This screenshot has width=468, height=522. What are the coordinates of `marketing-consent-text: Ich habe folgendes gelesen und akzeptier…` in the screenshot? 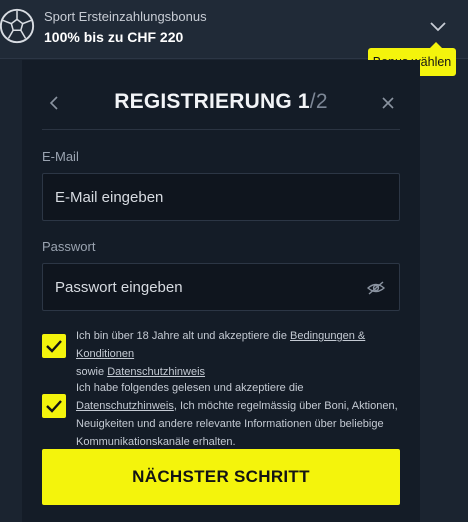 It's located at (239, 415).